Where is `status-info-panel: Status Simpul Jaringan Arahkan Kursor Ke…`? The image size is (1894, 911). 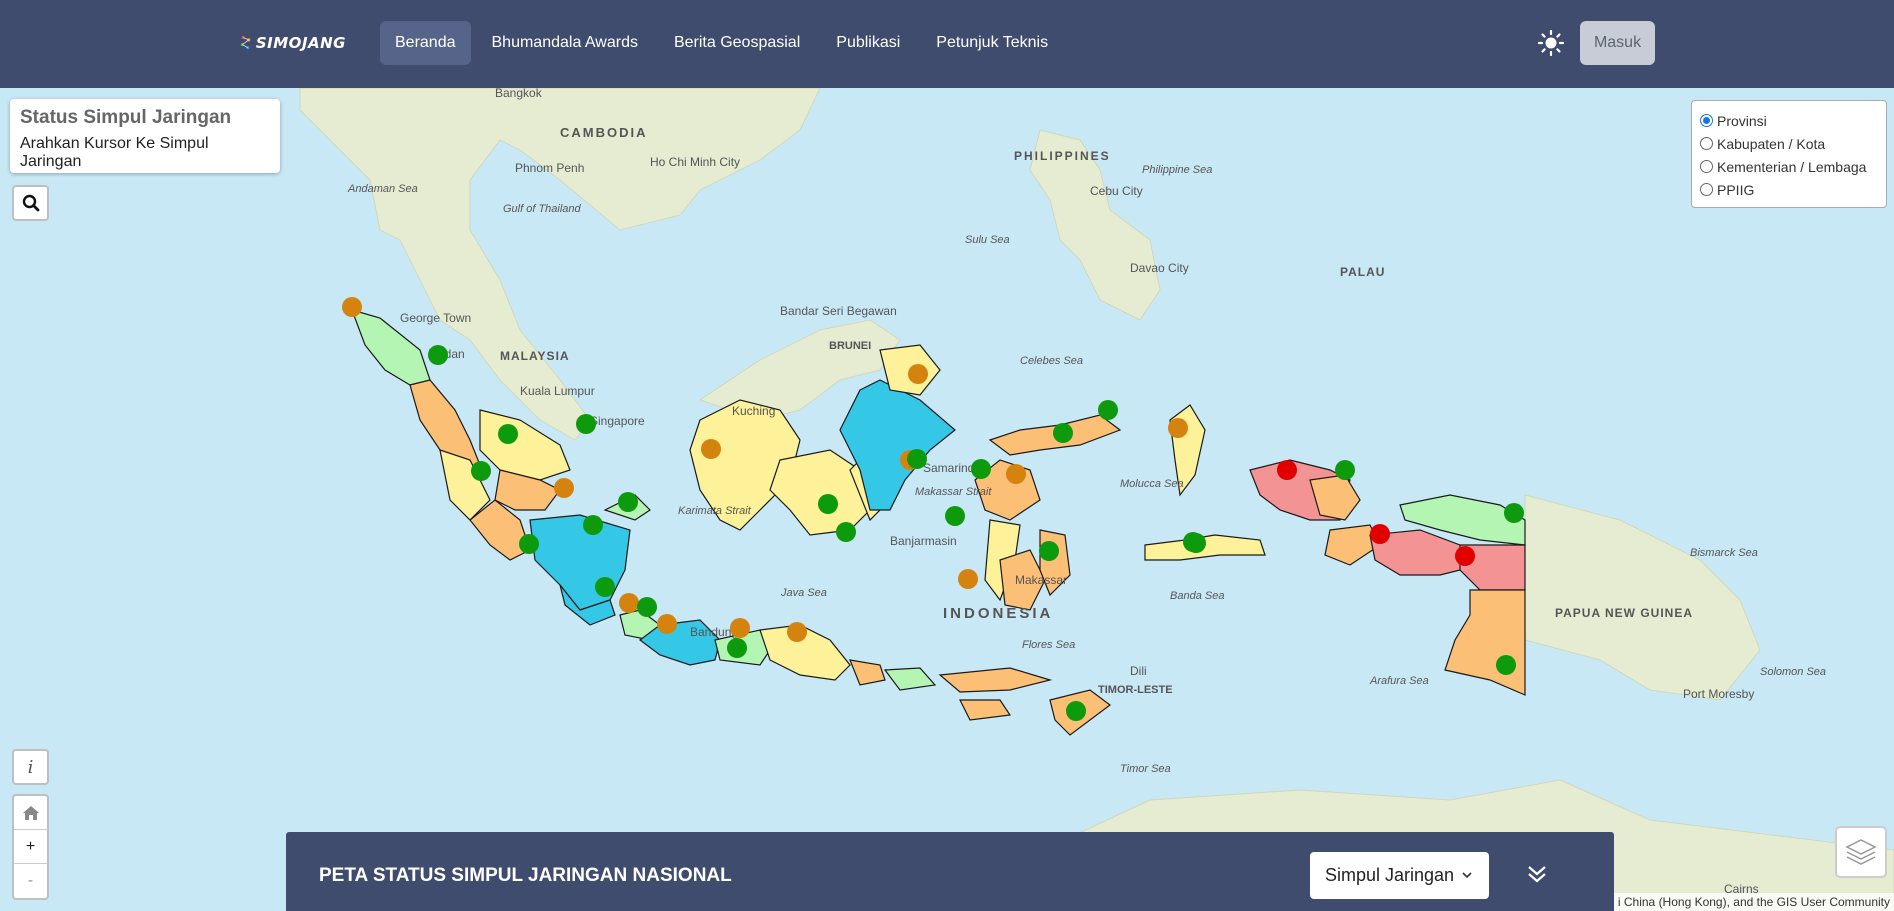 status-info-panel: Status Simpul Jaringan Arahkan Kursor Ke… is located at coordinates (145, 136).